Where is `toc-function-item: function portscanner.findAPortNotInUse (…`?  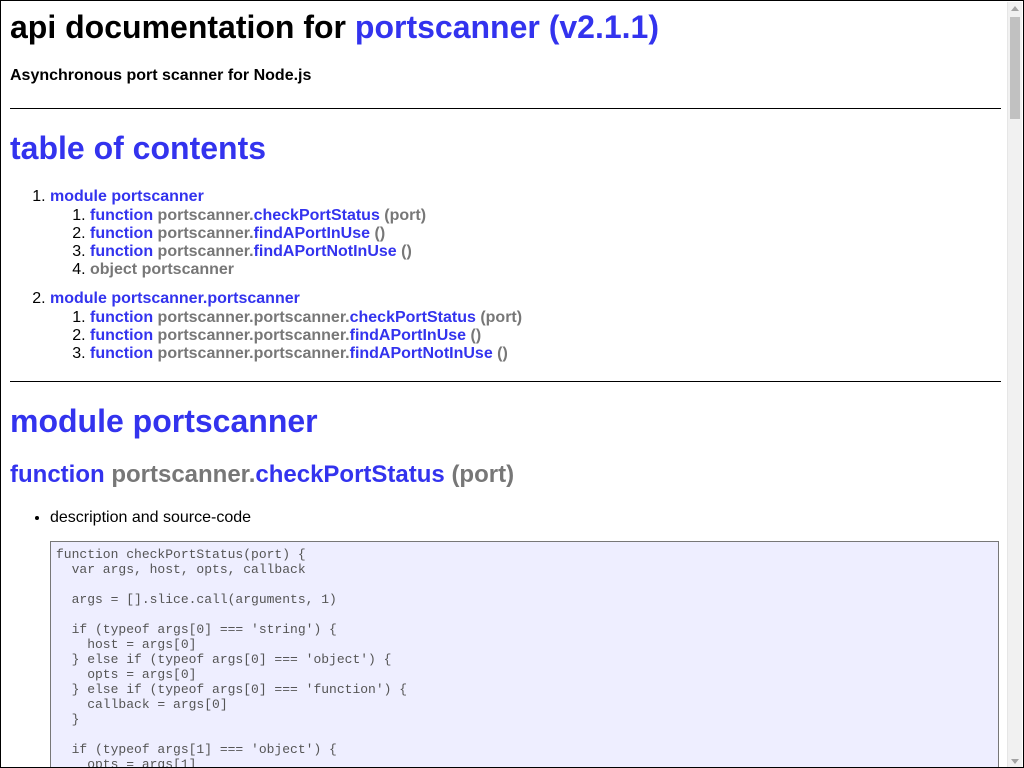
toc-function-item: function portscanner.findAPortNotInUse (… is located at coordinates (306, 252).